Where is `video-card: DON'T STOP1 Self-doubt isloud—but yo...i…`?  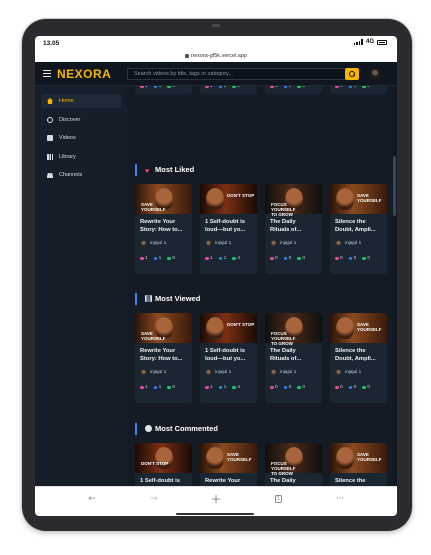 video-card: DON'T STOP1 Self-doubt isloud—but yo...i… is located at coordinates (163, 464).